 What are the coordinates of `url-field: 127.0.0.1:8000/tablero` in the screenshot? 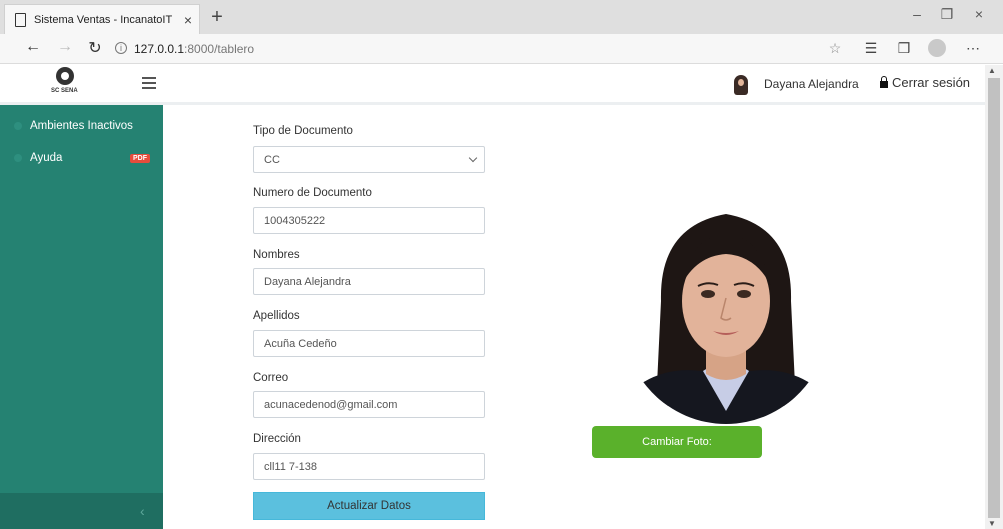 It's located at (194, 49).